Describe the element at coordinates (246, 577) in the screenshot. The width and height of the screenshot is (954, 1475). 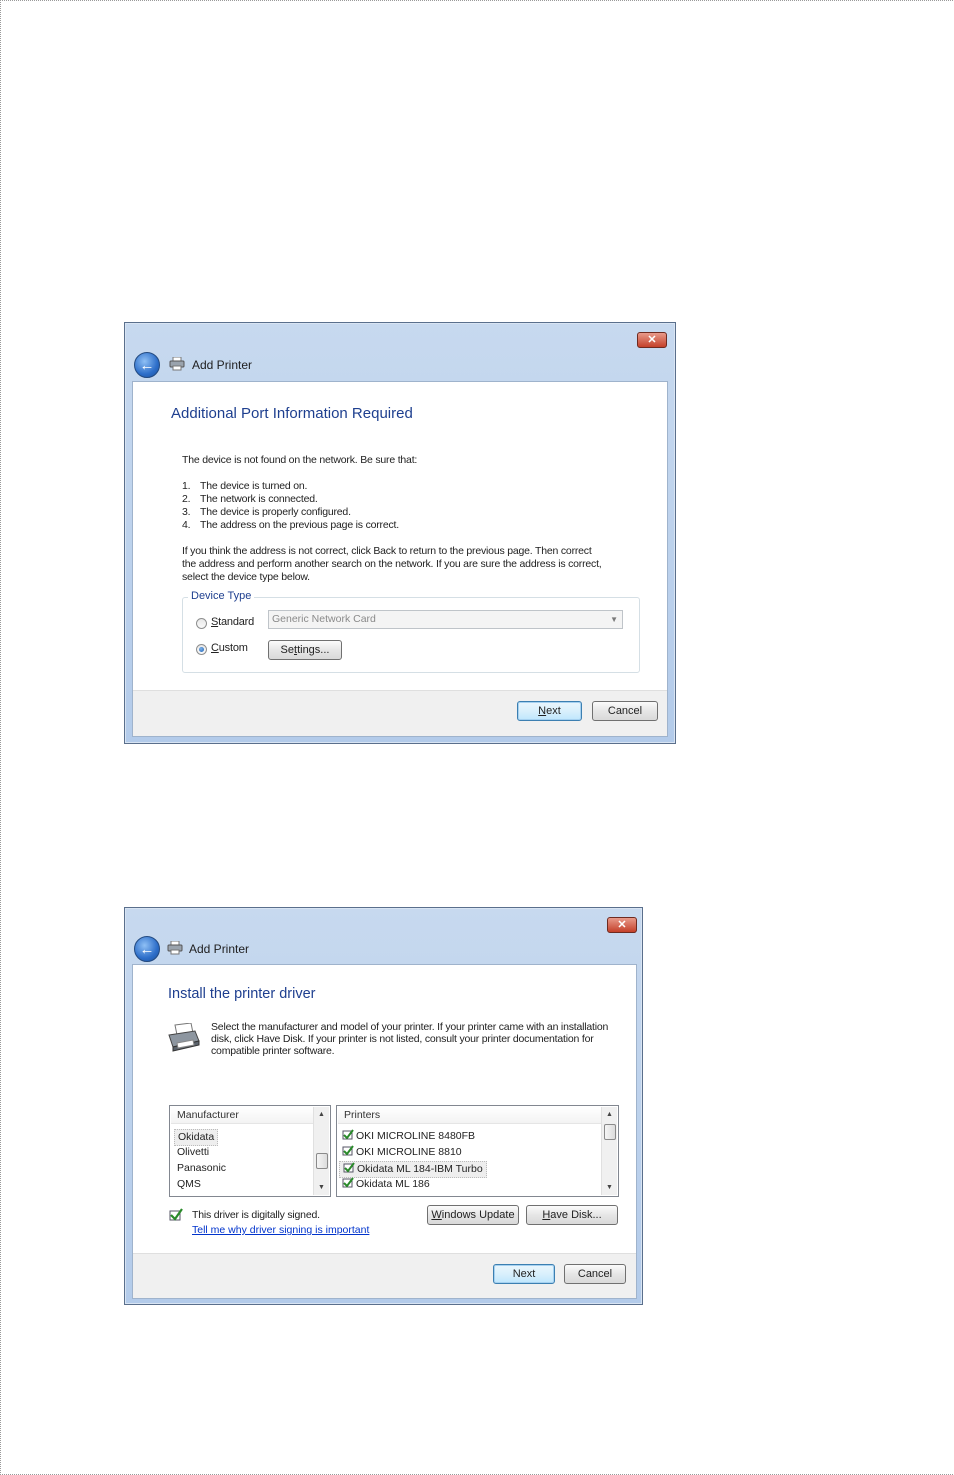
I see `advice-line: select the device type below.` at that location.